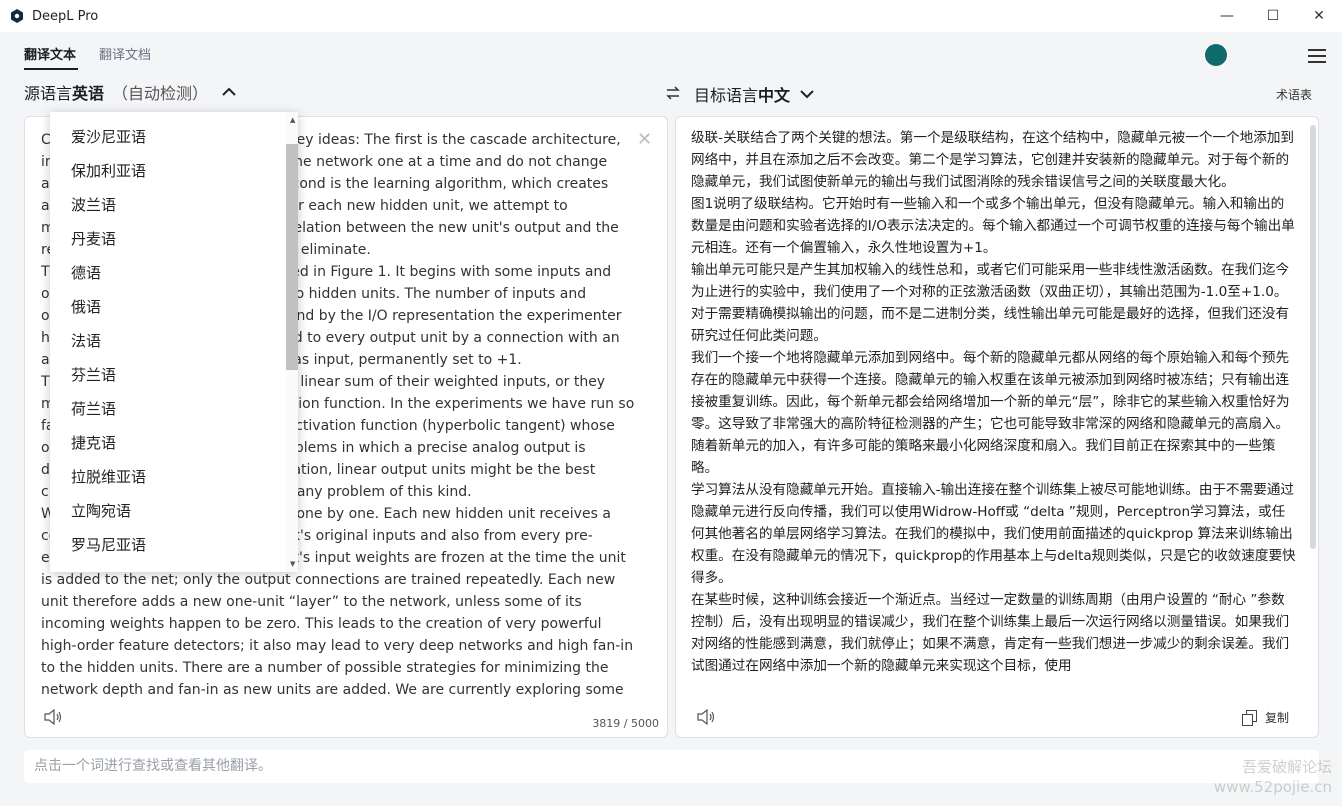  What do you see at coordinates (167, 273) in the screenshot?
I see `language-option: 德语` at bounding box center [167, 273].